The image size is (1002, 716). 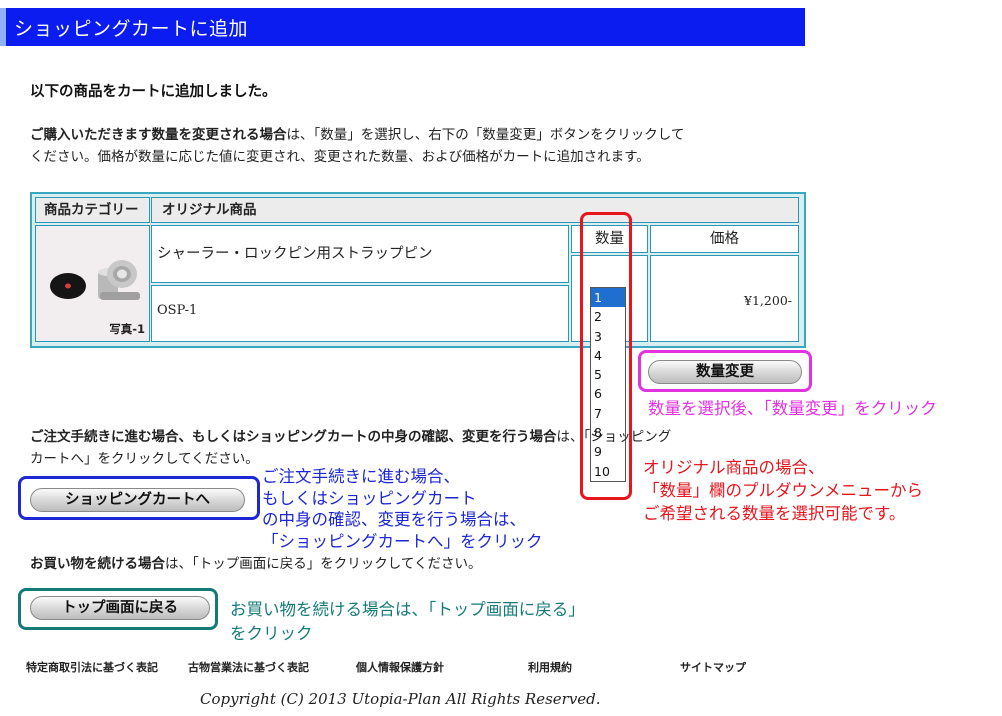 What do you see at coordinates (127, 329) in the screenshot?
I see `photo-label: 写真-1` at bounding box center [127, 329].